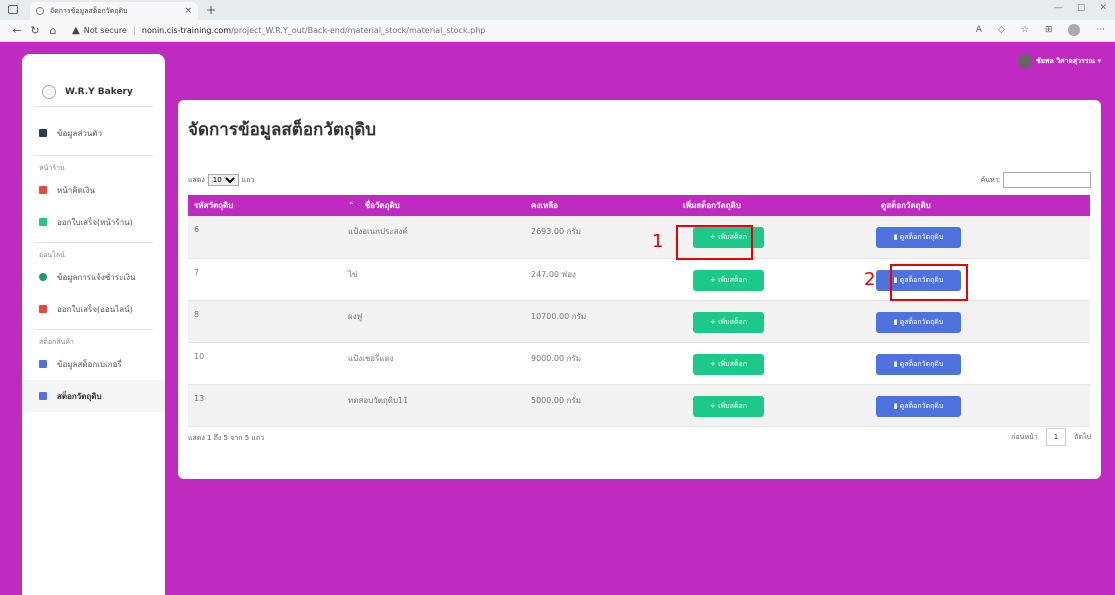  I want to click on more-icon: ···, so click(1100, 30).